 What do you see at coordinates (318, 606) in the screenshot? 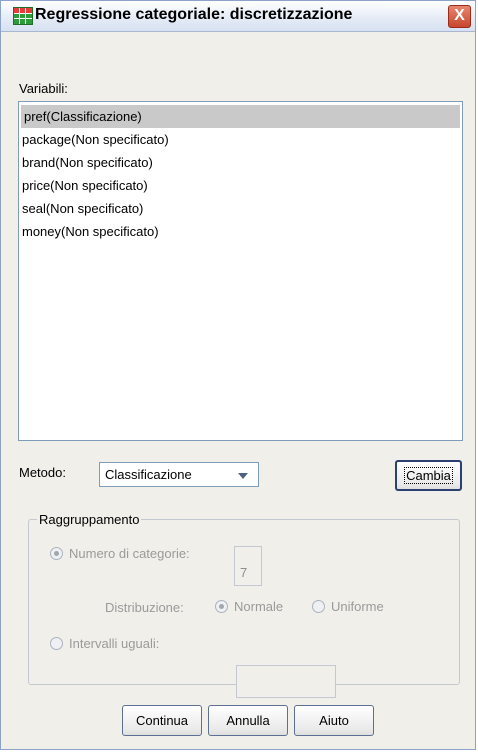
I see `uniform-radio` at bounding box center [318, 606].